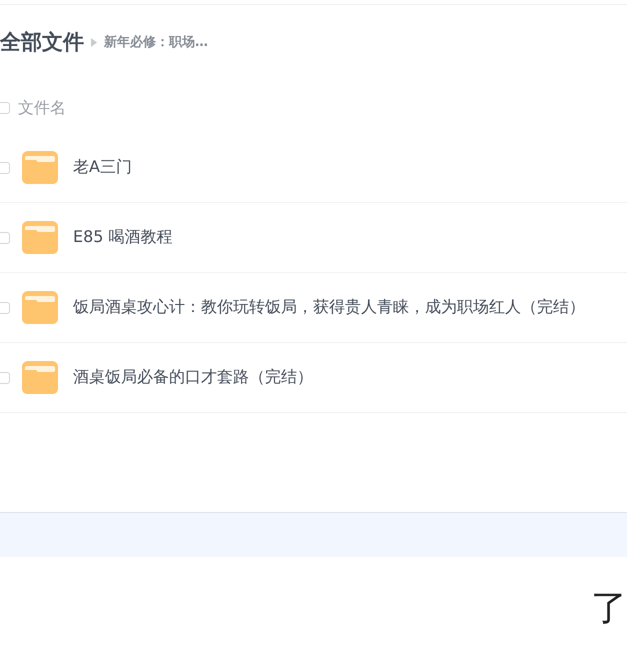 The height and width of the screenshot is (651, 627). Describe the element at coordinates (329, 307) in the screenshot. I see `file-name: 饭局酒桌攻心计：教你玩转饭局，获得贵人青睐，成为职场红人（完结）` at that location.